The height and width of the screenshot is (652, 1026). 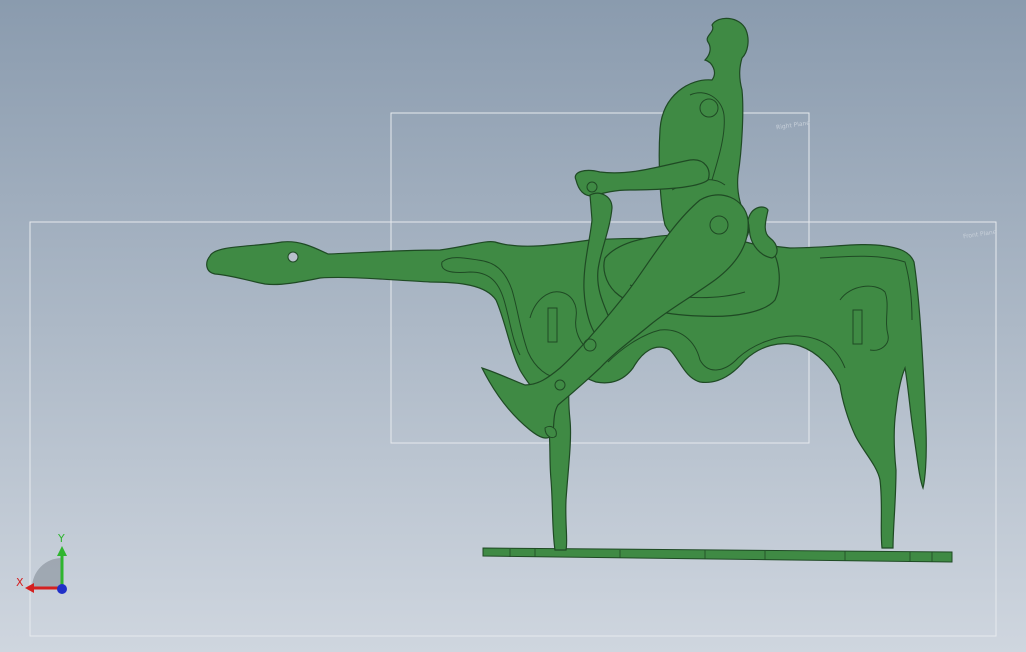 I want to click on triad-y-label: Y, so click(x=61, y=538).